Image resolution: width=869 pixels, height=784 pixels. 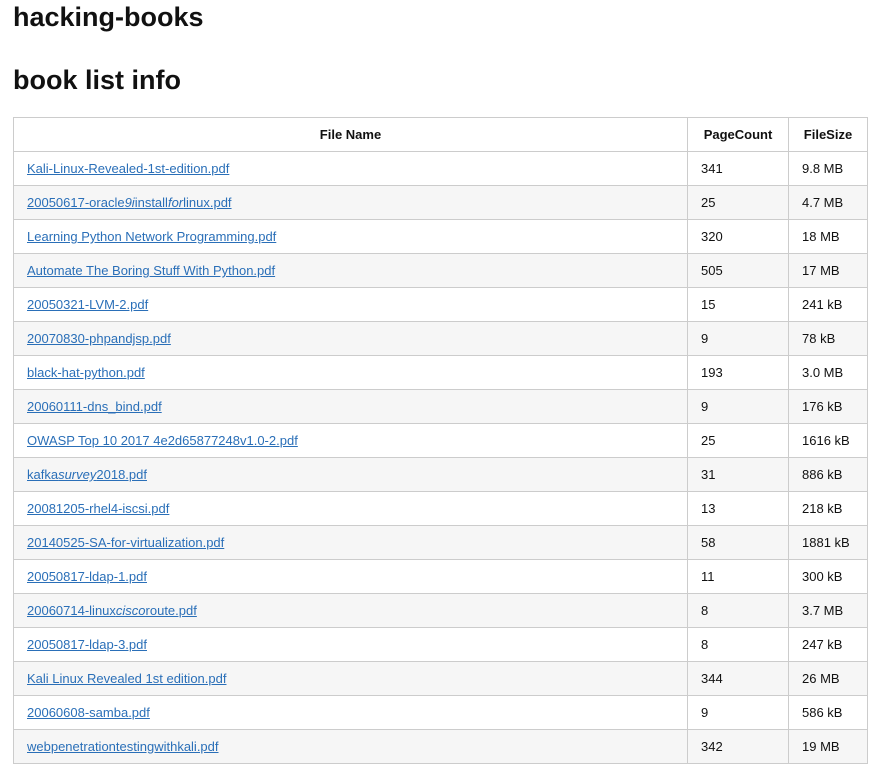 I want to click on table-header: File Name PageCount FileSize, so click(x=440, y=134).